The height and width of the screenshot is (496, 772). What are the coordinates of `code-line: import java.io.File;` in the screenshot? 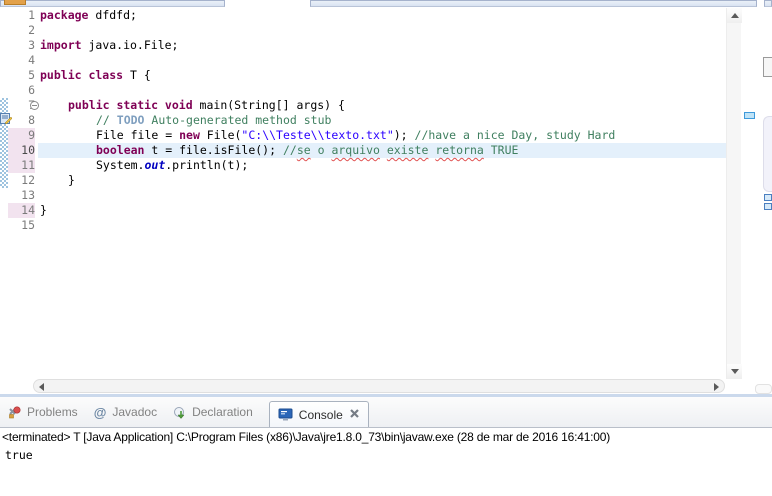 It's located at (109, 45).